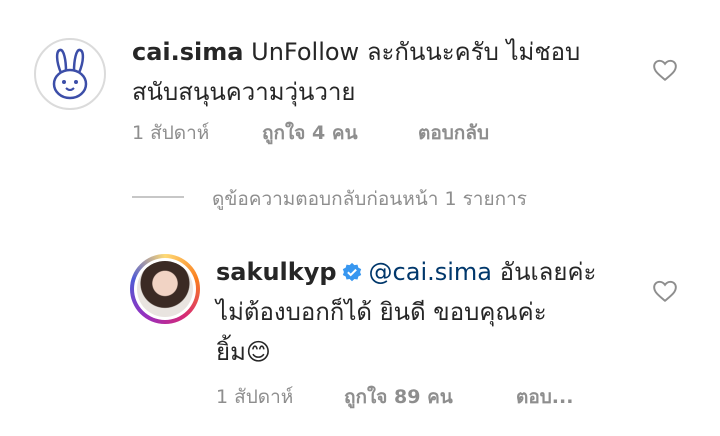  I want to click on avatar-sakulkyp, so click(165, 289).